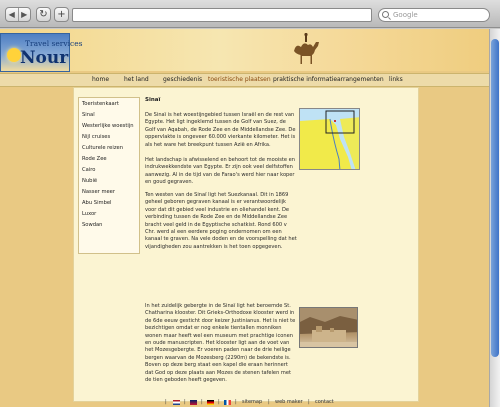  I want to click on reload-icon: ↻, so click(43, 14).